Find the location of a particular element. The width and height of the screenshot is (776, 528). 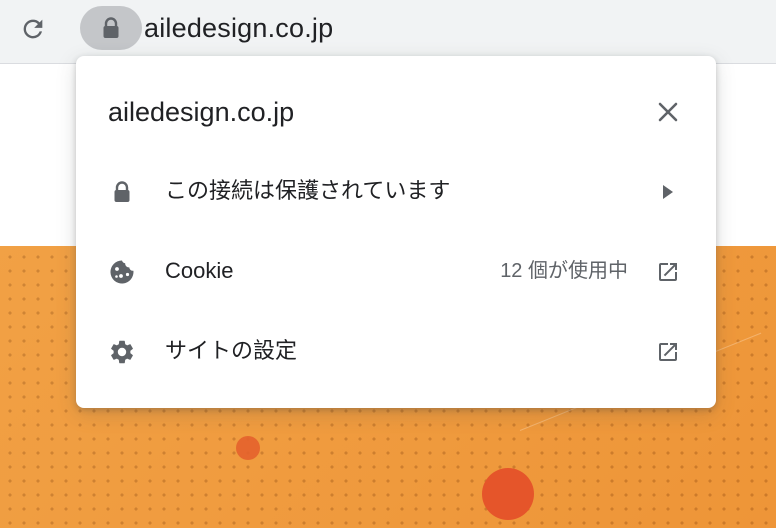

reload-button is located at coordinates (33, 29).